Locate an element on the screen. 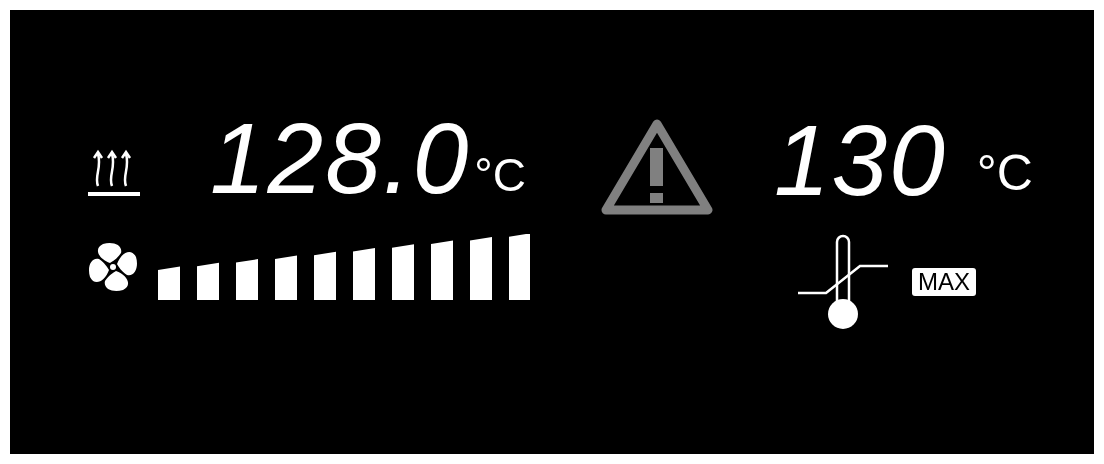 The height and width of the screenshot is (464, 1104). actual-temperature: 128.0 is located at coordinates (340, 158).